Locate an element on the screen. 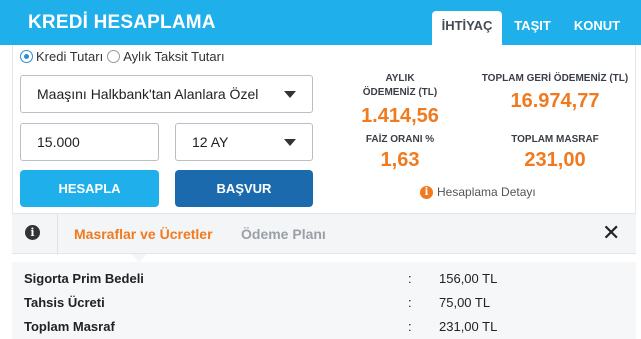 The height and width of the screenshot is (339, 641). radio-aylik-taksit-label: Aylık Taksit Tutarı is located at coordinates (173, 56).